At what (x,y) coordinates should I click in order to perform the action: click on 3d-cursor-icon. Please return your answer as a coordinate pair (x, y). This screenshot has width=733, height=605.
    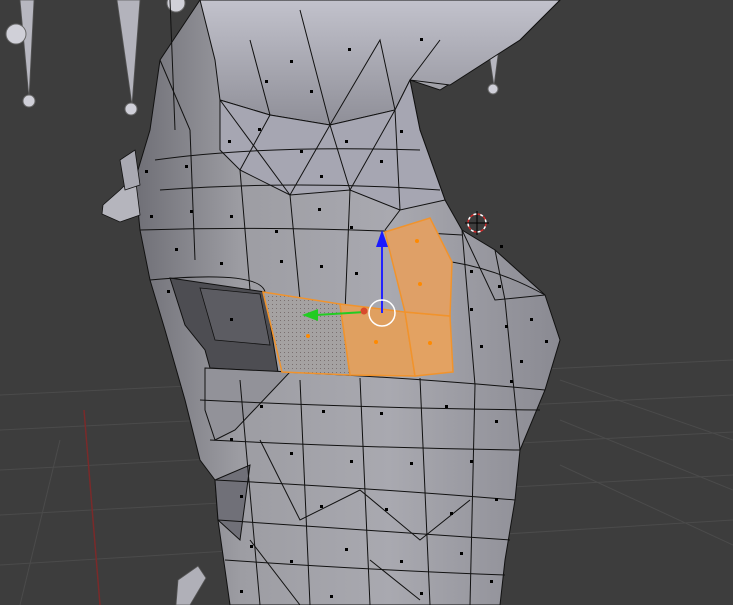
    Looking at the image, I should click on (477, 223).